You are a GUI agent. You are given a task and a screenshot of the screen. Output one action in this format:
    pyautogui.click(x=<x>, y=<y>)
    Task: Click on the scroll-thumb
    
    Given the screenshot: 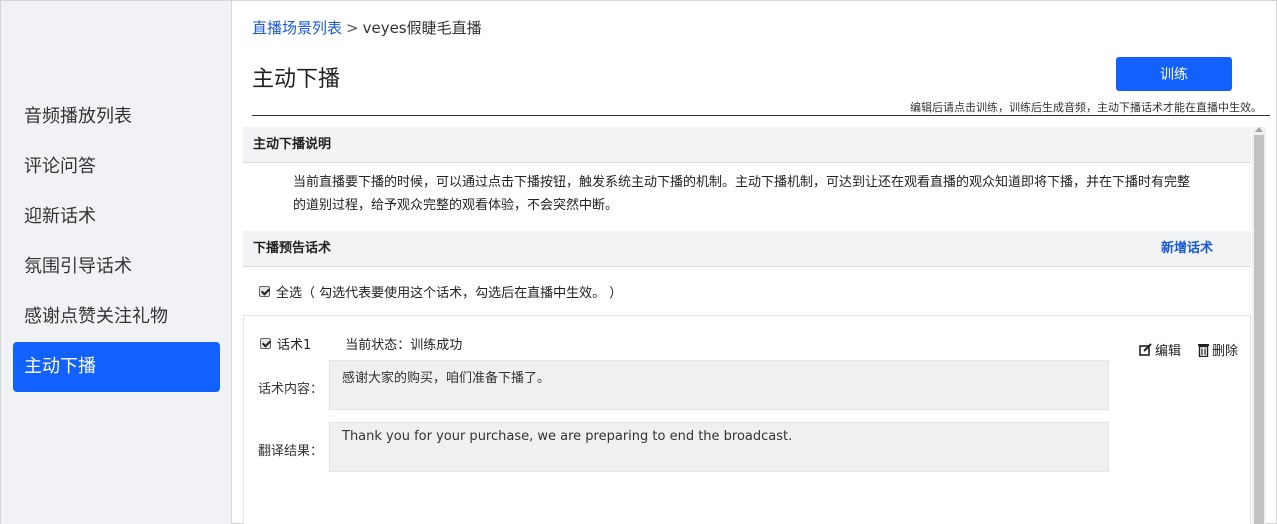 What is the action you would take?
    pyautogui.click(x=1259, y=329)
    